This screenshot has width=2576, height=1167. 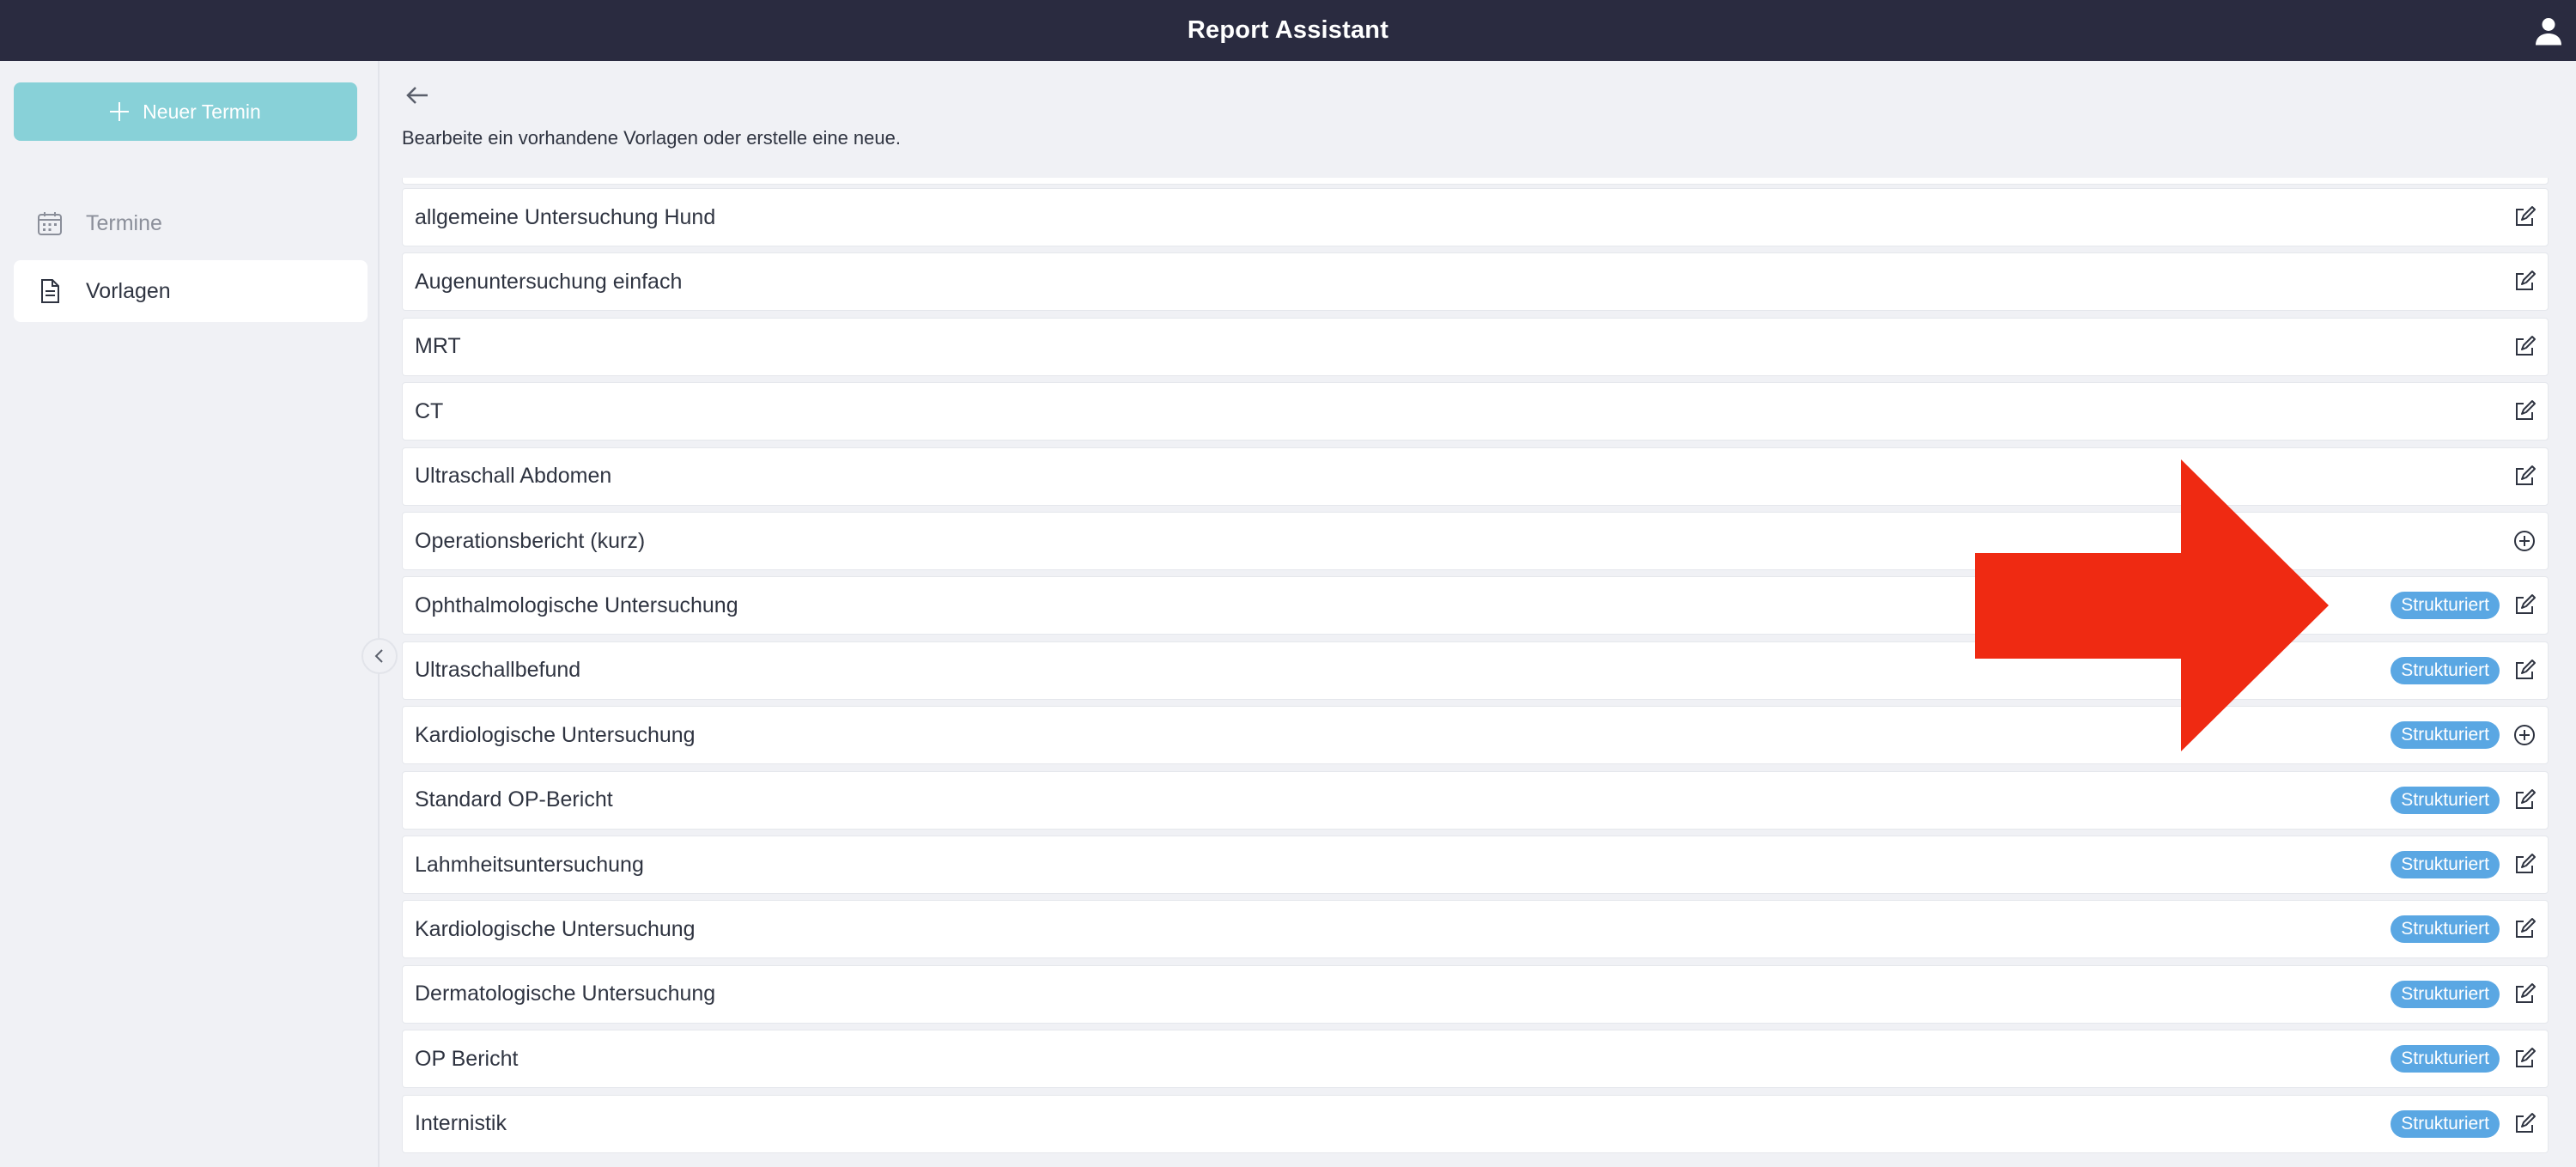 I want to click on template-row: CT, so click(x=1475, y=411).